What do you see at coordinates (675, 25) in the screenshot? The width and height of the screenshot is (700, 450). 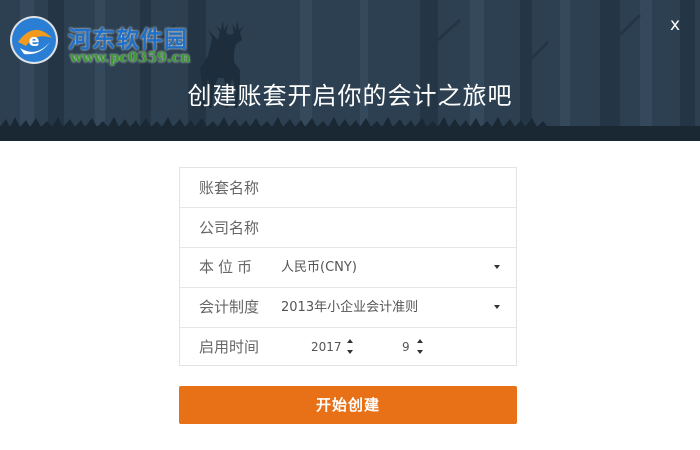 I see `close-button: x` at bounding box center [675, 25].